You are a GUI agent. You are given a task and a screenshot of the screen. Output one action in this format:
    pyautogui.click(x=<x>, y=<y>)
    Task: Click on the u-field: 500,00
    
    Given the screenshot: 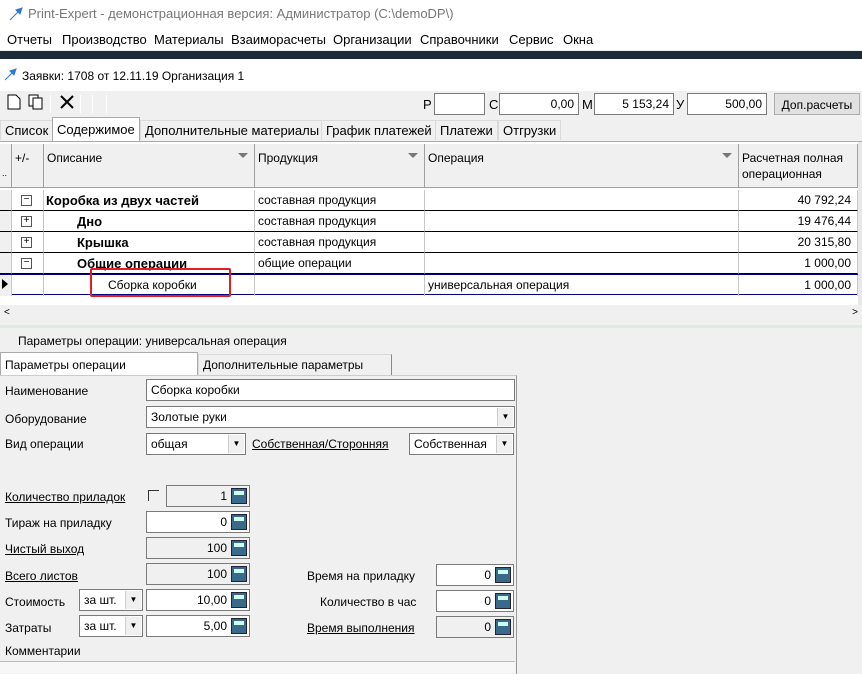 What is the action you would take?
    pyautogui.click(x=727, y=104)
    